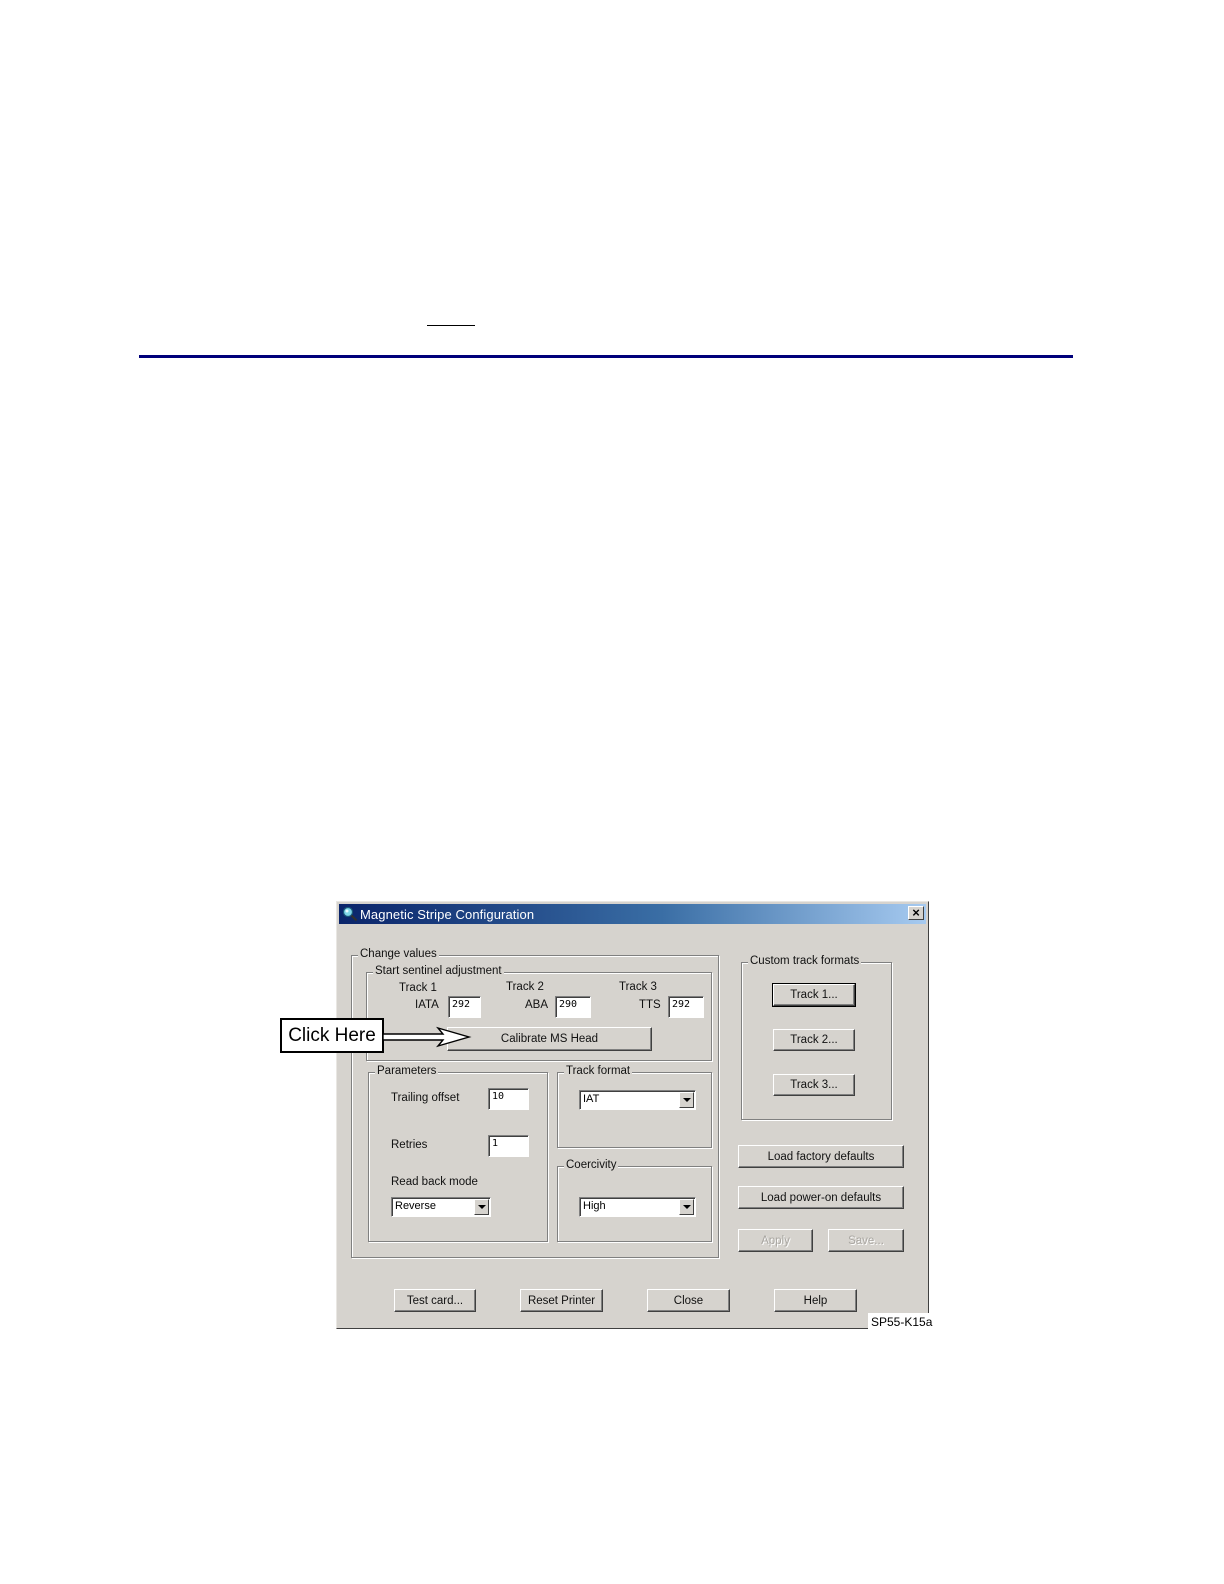  What do you see at coordinates (598, 1071) in the screenshot?
I see `track-format-label: Track format` at bounding box center [598, 1071].